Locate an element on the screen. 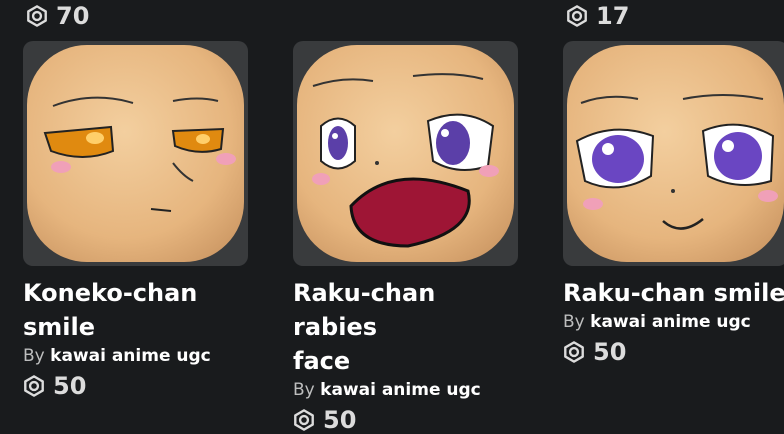  price-amount: 70 is located at coordinates (73, 16).